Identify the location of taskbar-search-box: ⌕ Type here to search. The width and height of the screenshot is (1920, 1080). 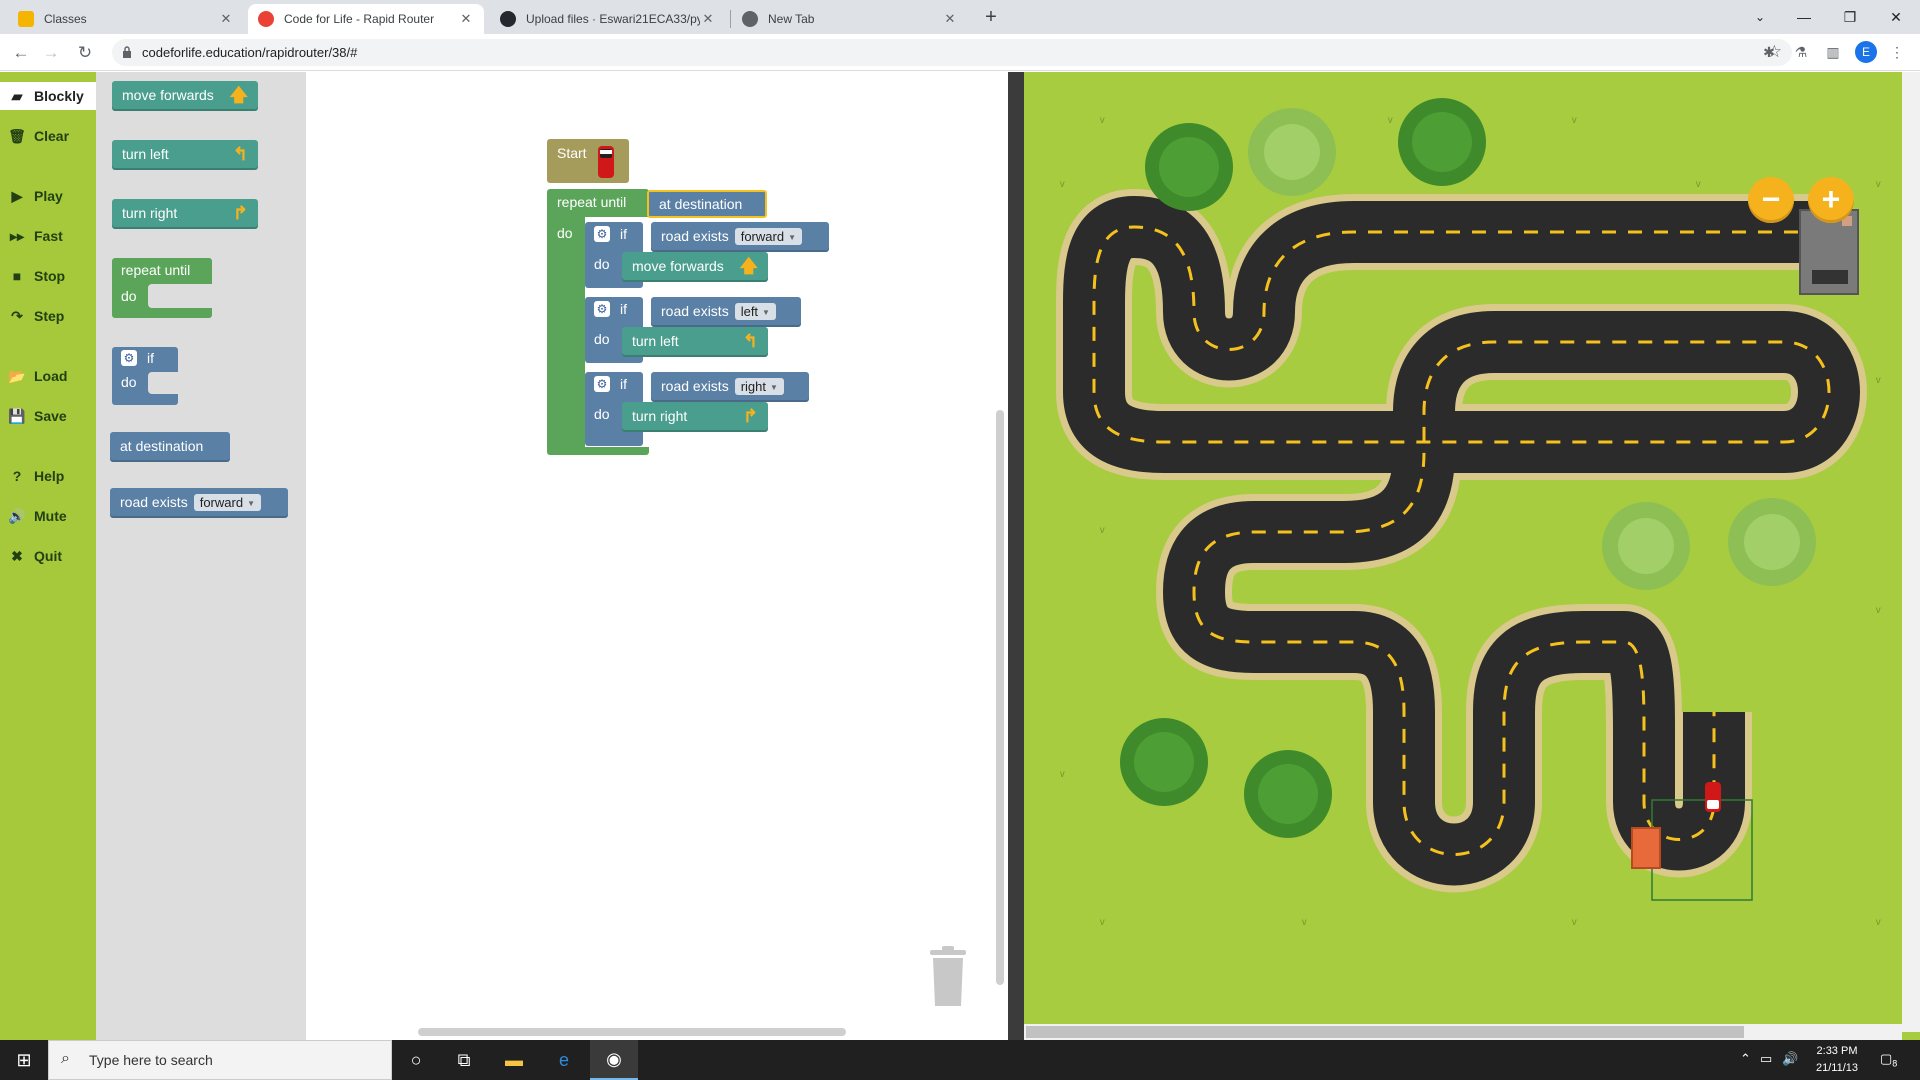
(220, 1060).